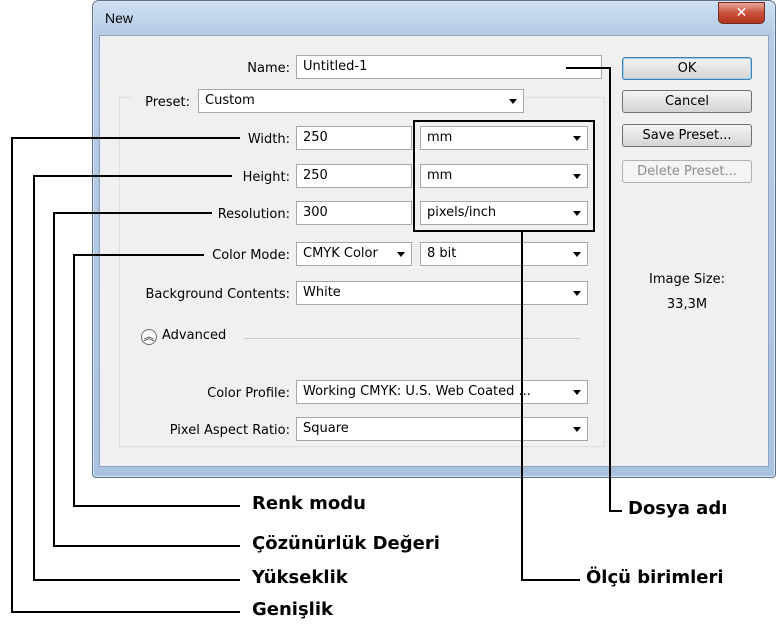 Image resolution: width=776 pixels, height=628 pixels. I want to click on annotation-cozunurluk: Çözünürlük Değeri, so click(346, 543).